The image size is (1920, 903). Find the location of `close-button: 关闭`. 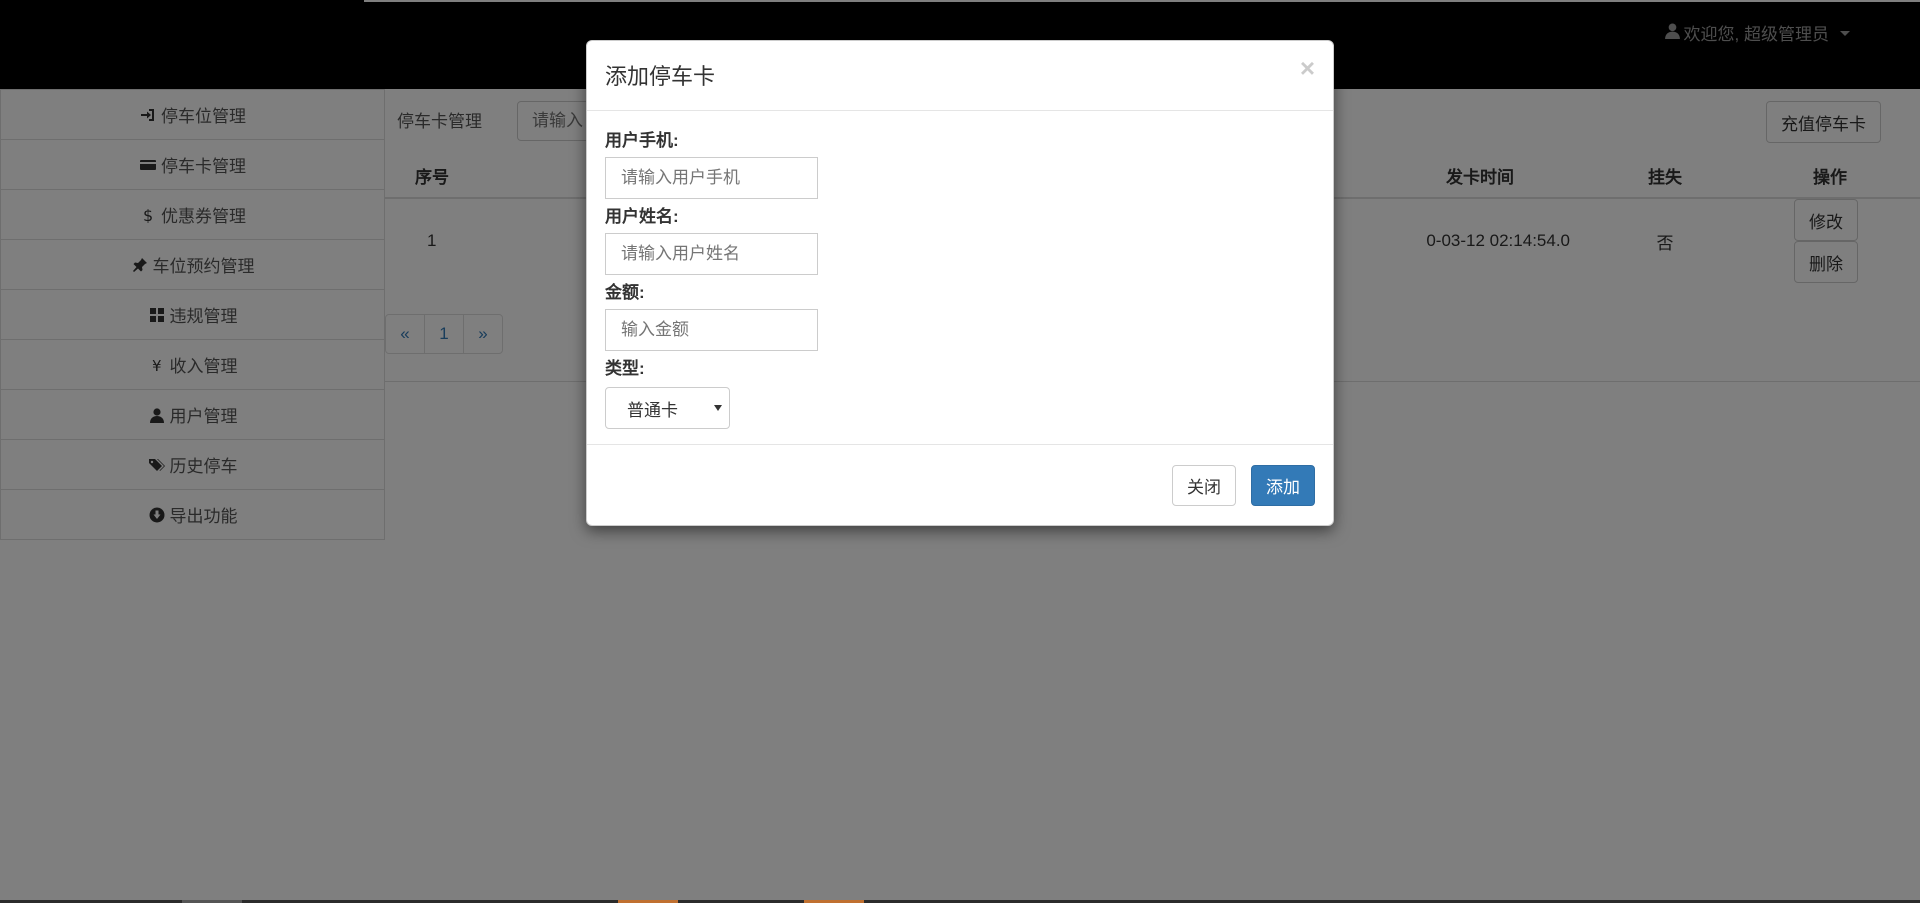

close-button: 关闭 is located at coordinates (1204, 485).